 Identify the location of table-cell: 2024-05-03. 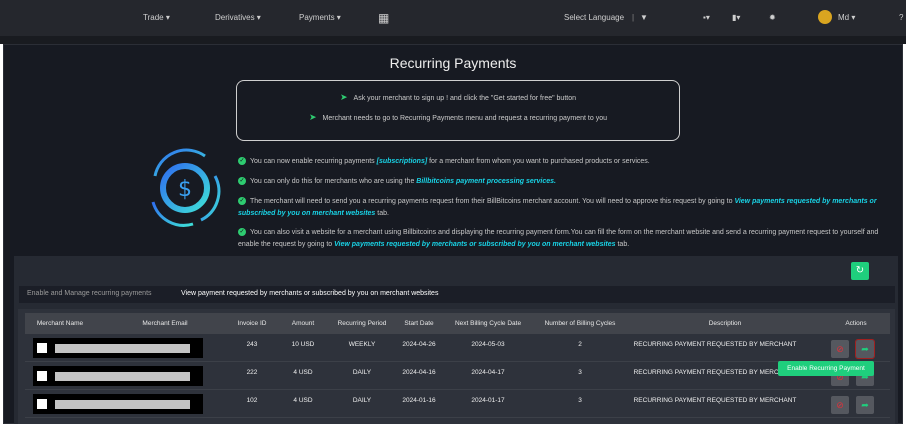
(488, 344).